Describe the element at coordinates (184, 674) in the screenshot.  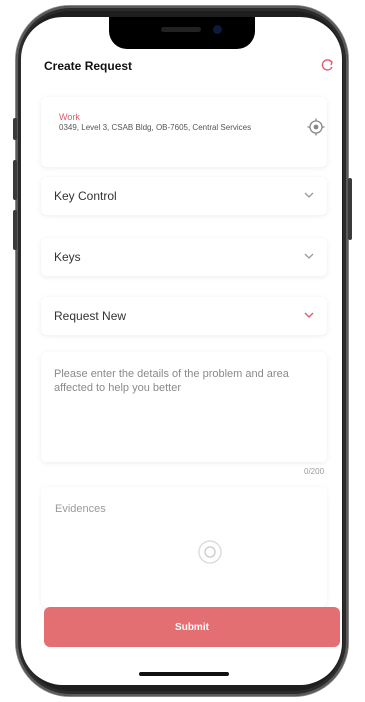
I see `home-indicator` at that location.